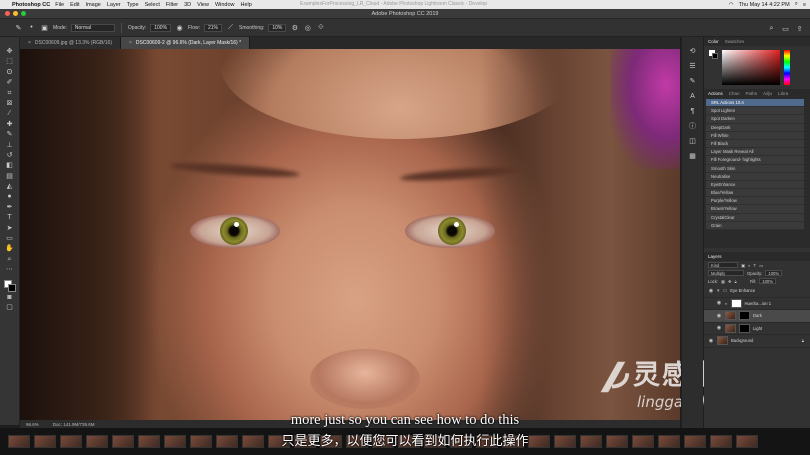 The width and height of the screenshot is (810, 455). What do you see at coordinates (203, 5) in the screenshot?
I see `menu-view: View` at bounding box center [203, 5].